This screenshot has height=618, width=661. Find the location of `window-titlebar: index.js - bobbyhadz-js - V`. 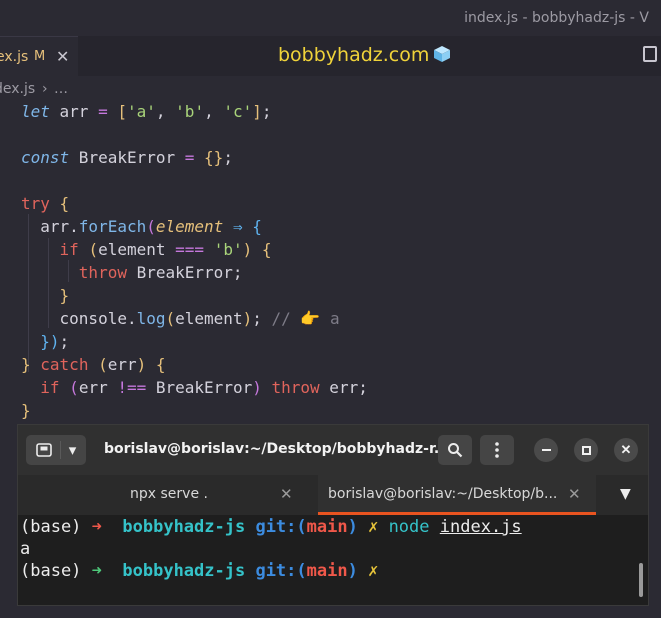

window-titlebar: index.js - bobbyhadz-js - V is located at coordinates (330, 18).